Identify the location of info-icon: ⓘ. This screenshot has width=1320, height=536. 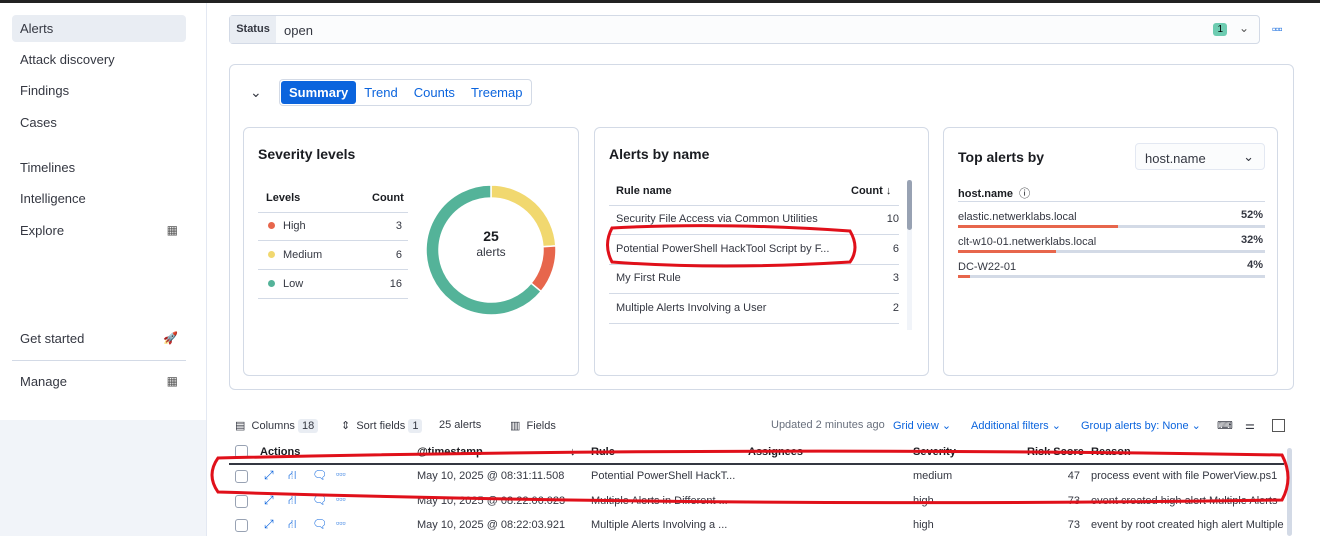
(1024, 194).